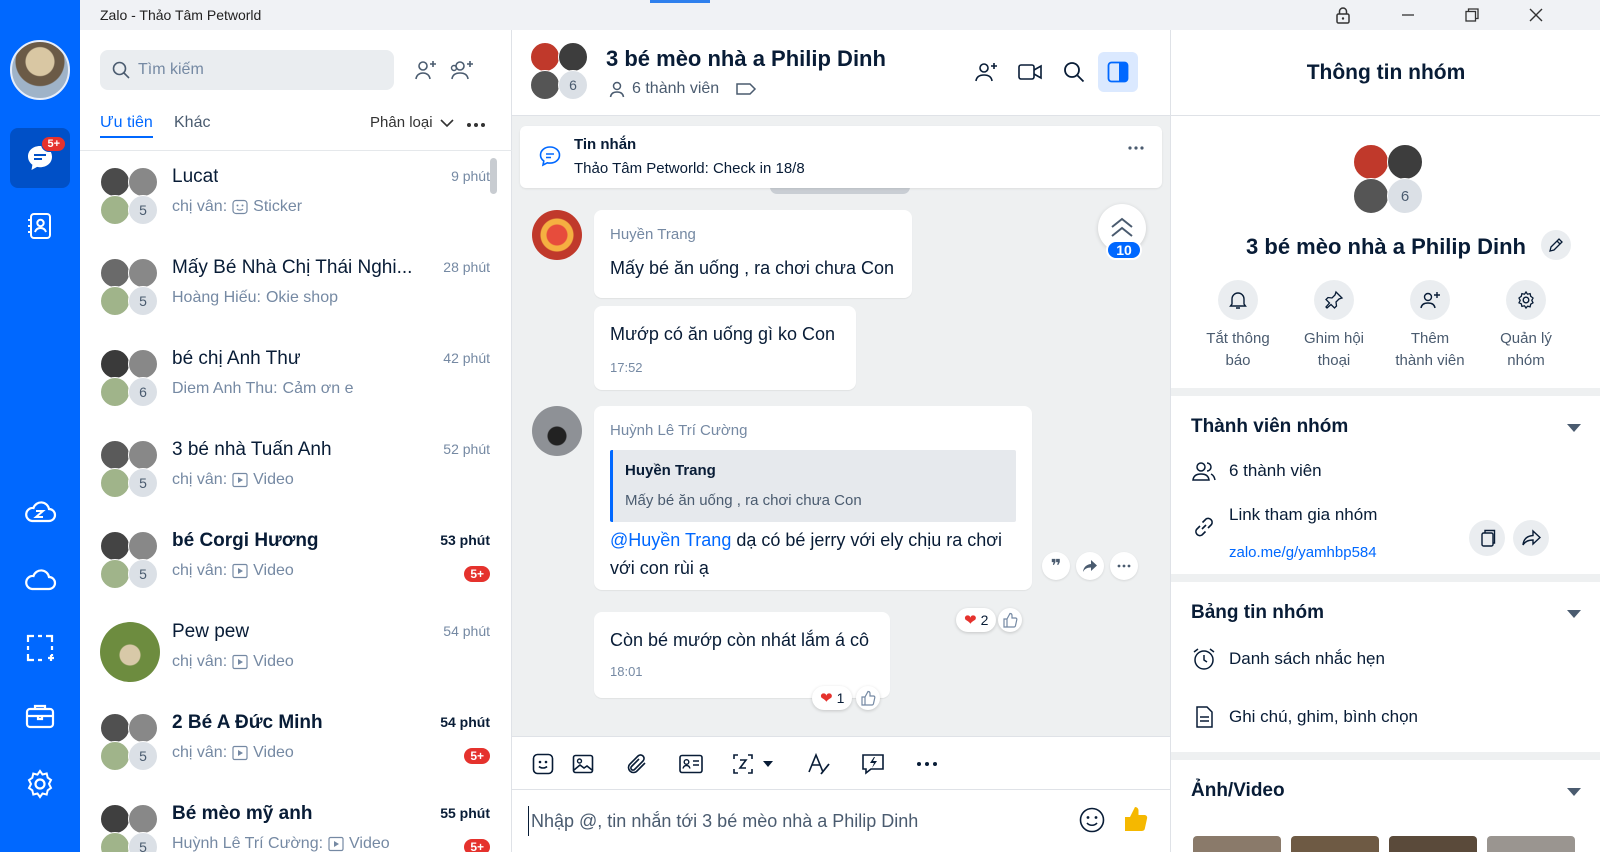 This screenshot has height=852, width=1600. I want to click on composer, so click(841, 821).